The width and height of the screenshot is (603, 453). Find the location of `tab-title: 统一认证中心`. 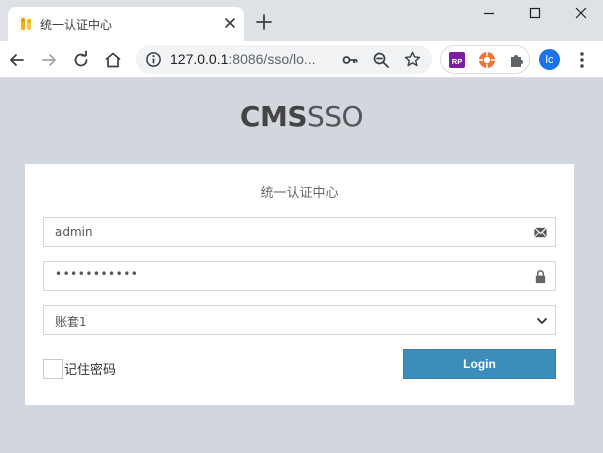

tab-title: 统一认证中心 is located at coordinates (76, 25).